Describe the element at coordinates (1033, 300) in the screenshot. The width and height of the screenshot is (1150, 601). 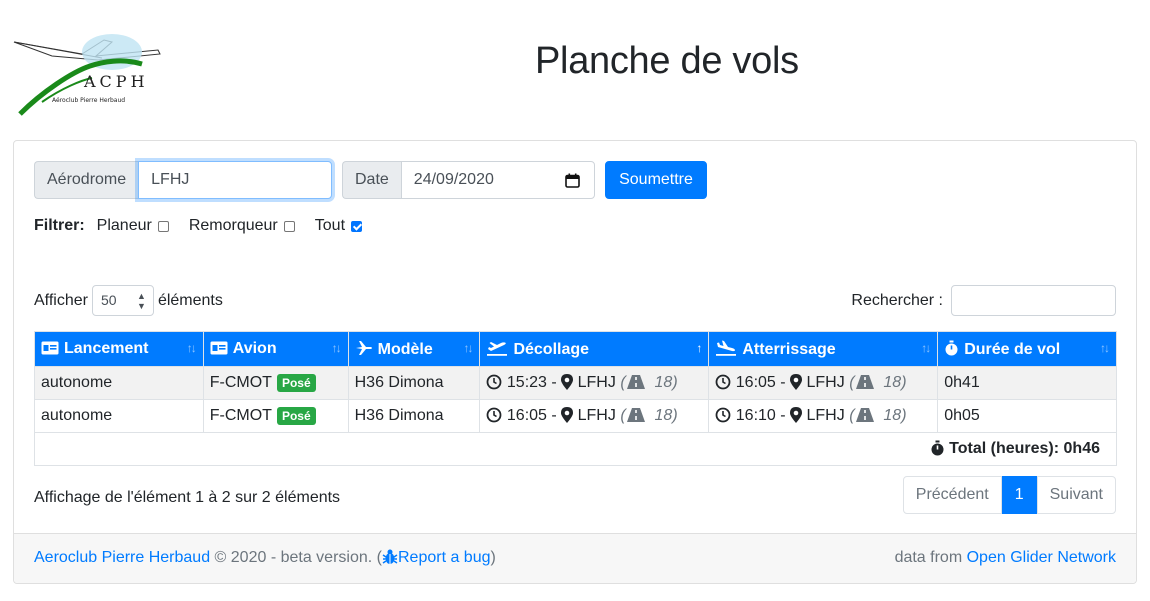
I see `search-input` at that location.